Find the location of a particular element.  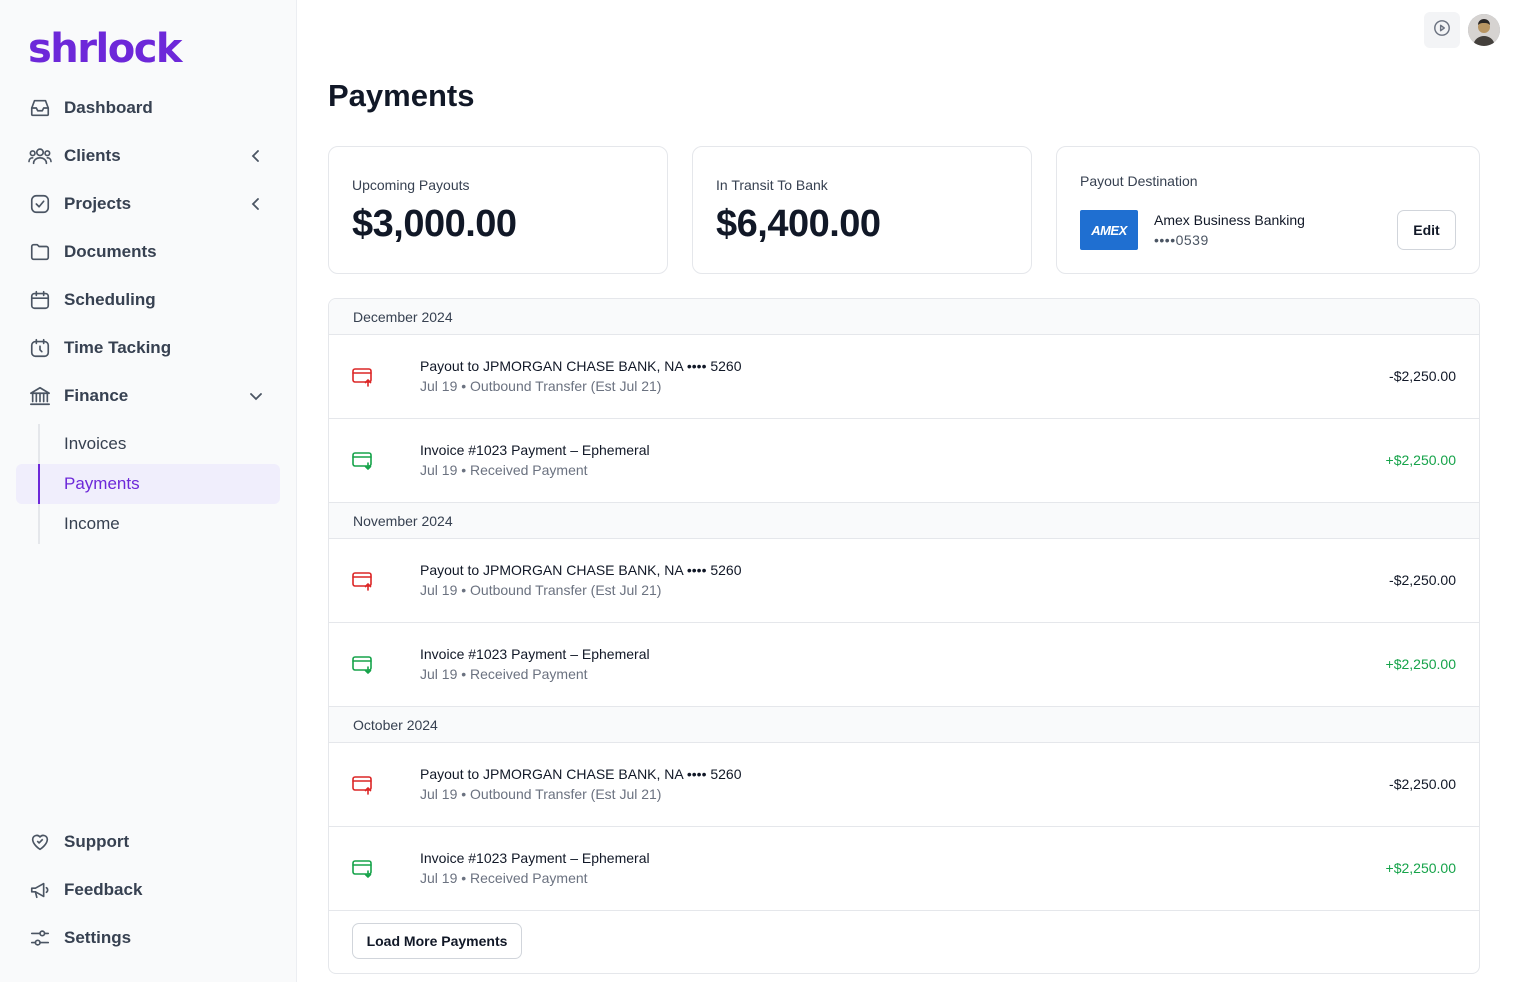

sidebar-item-payments: Payments is located at coordinates (148, 484).